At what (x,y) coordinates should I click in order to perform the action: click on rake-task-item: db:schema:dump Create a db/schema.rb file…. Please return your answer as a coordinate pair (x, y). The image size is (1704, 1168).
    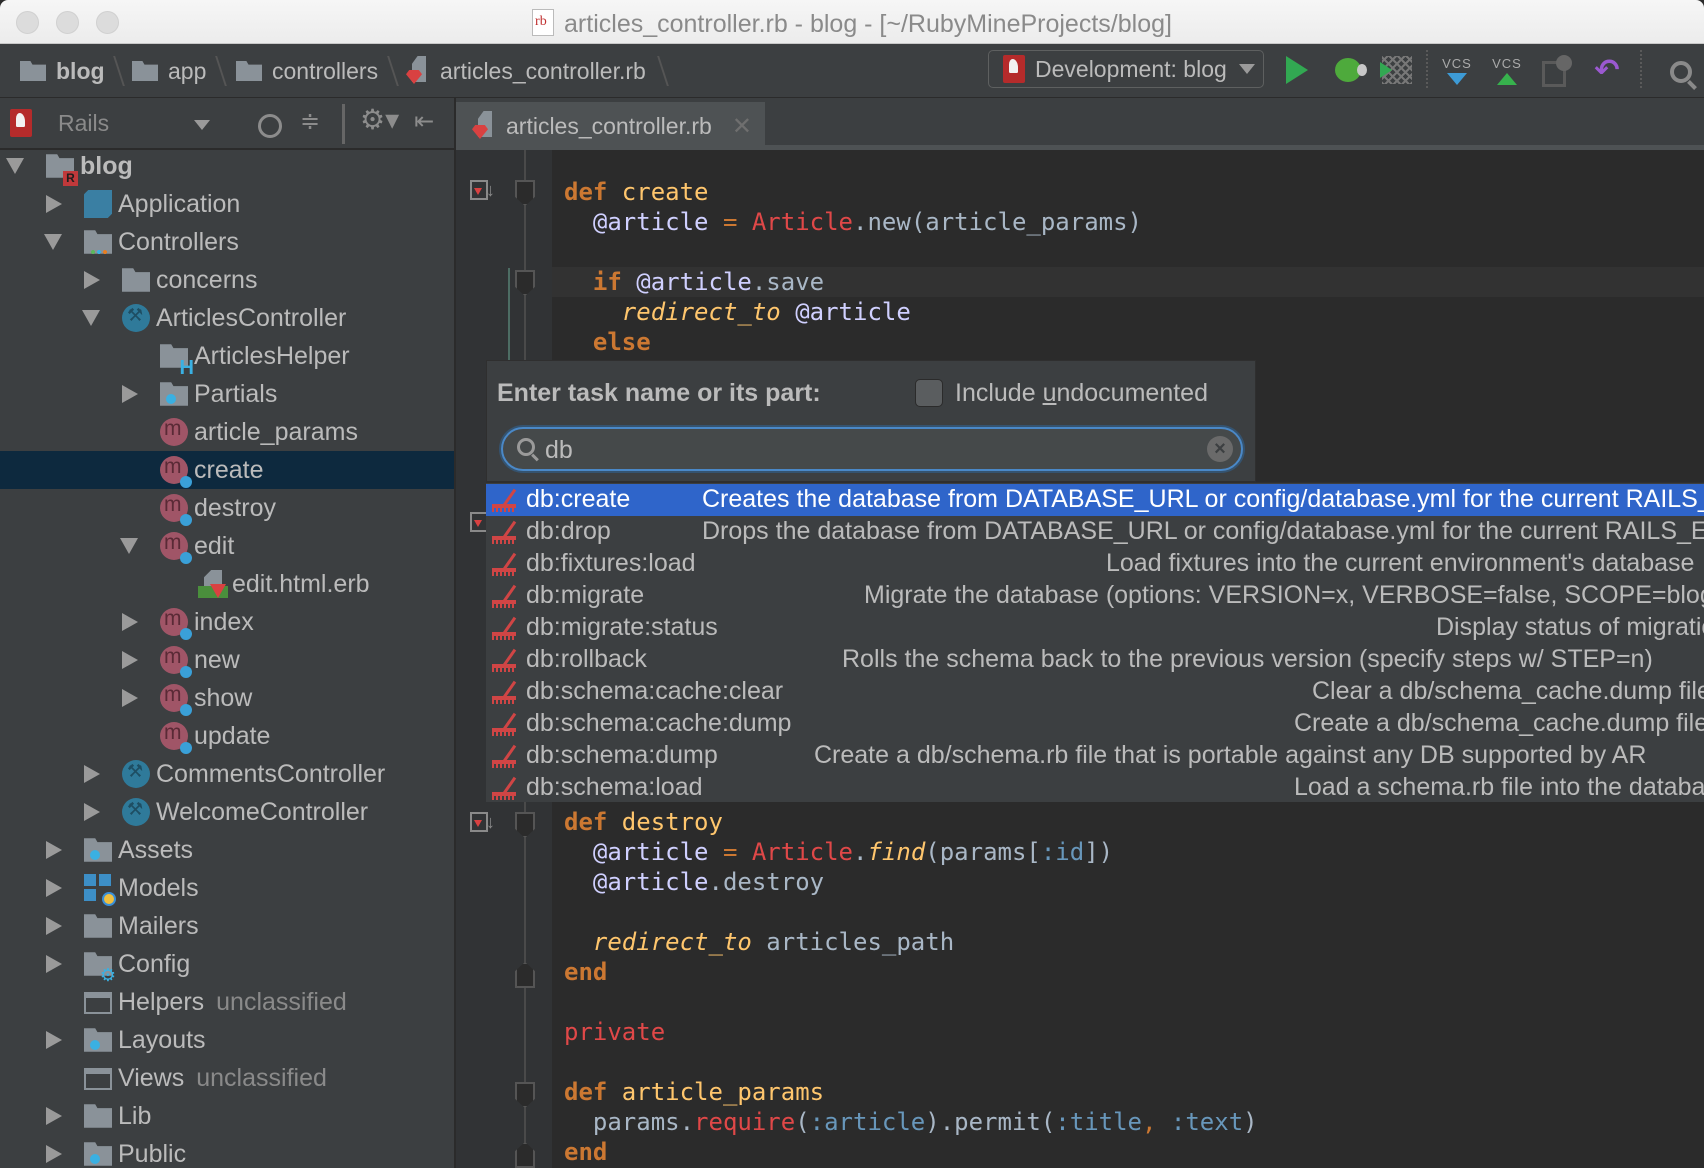
    Looking at the image, I should click on (1095, 756).